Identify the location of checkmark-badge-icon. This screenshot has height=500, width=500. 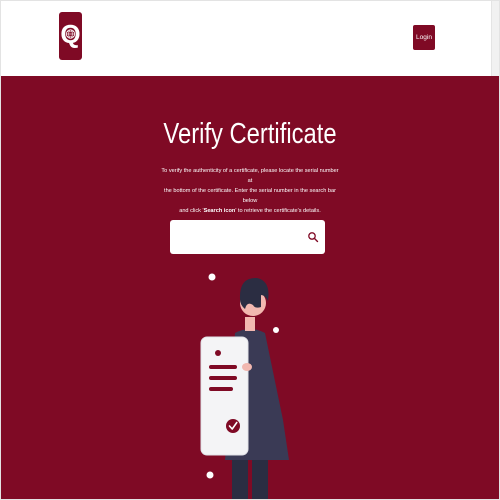
(233, 426).